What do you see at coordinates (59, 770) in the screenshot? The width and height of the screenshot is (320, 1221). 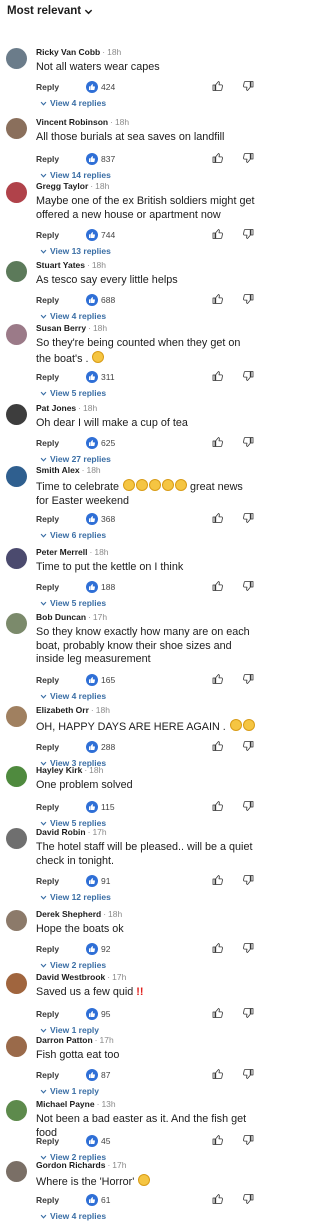 I see `author-name: Hayley Kirk` at bounding box center [59, 770].